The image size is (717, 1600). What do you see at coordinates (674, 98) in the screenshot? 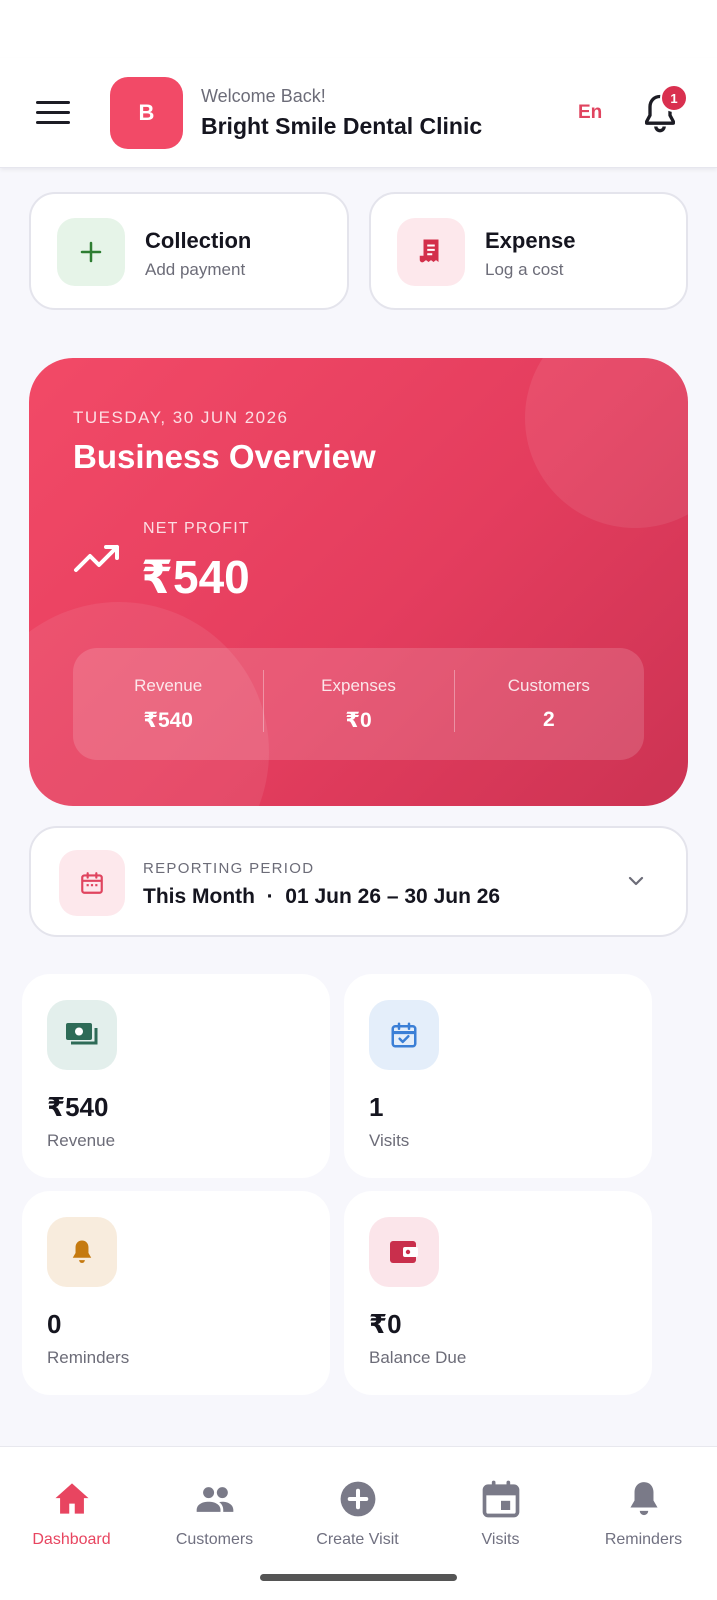
I see `notification-badge: 1` at bounding box center [674, 98].